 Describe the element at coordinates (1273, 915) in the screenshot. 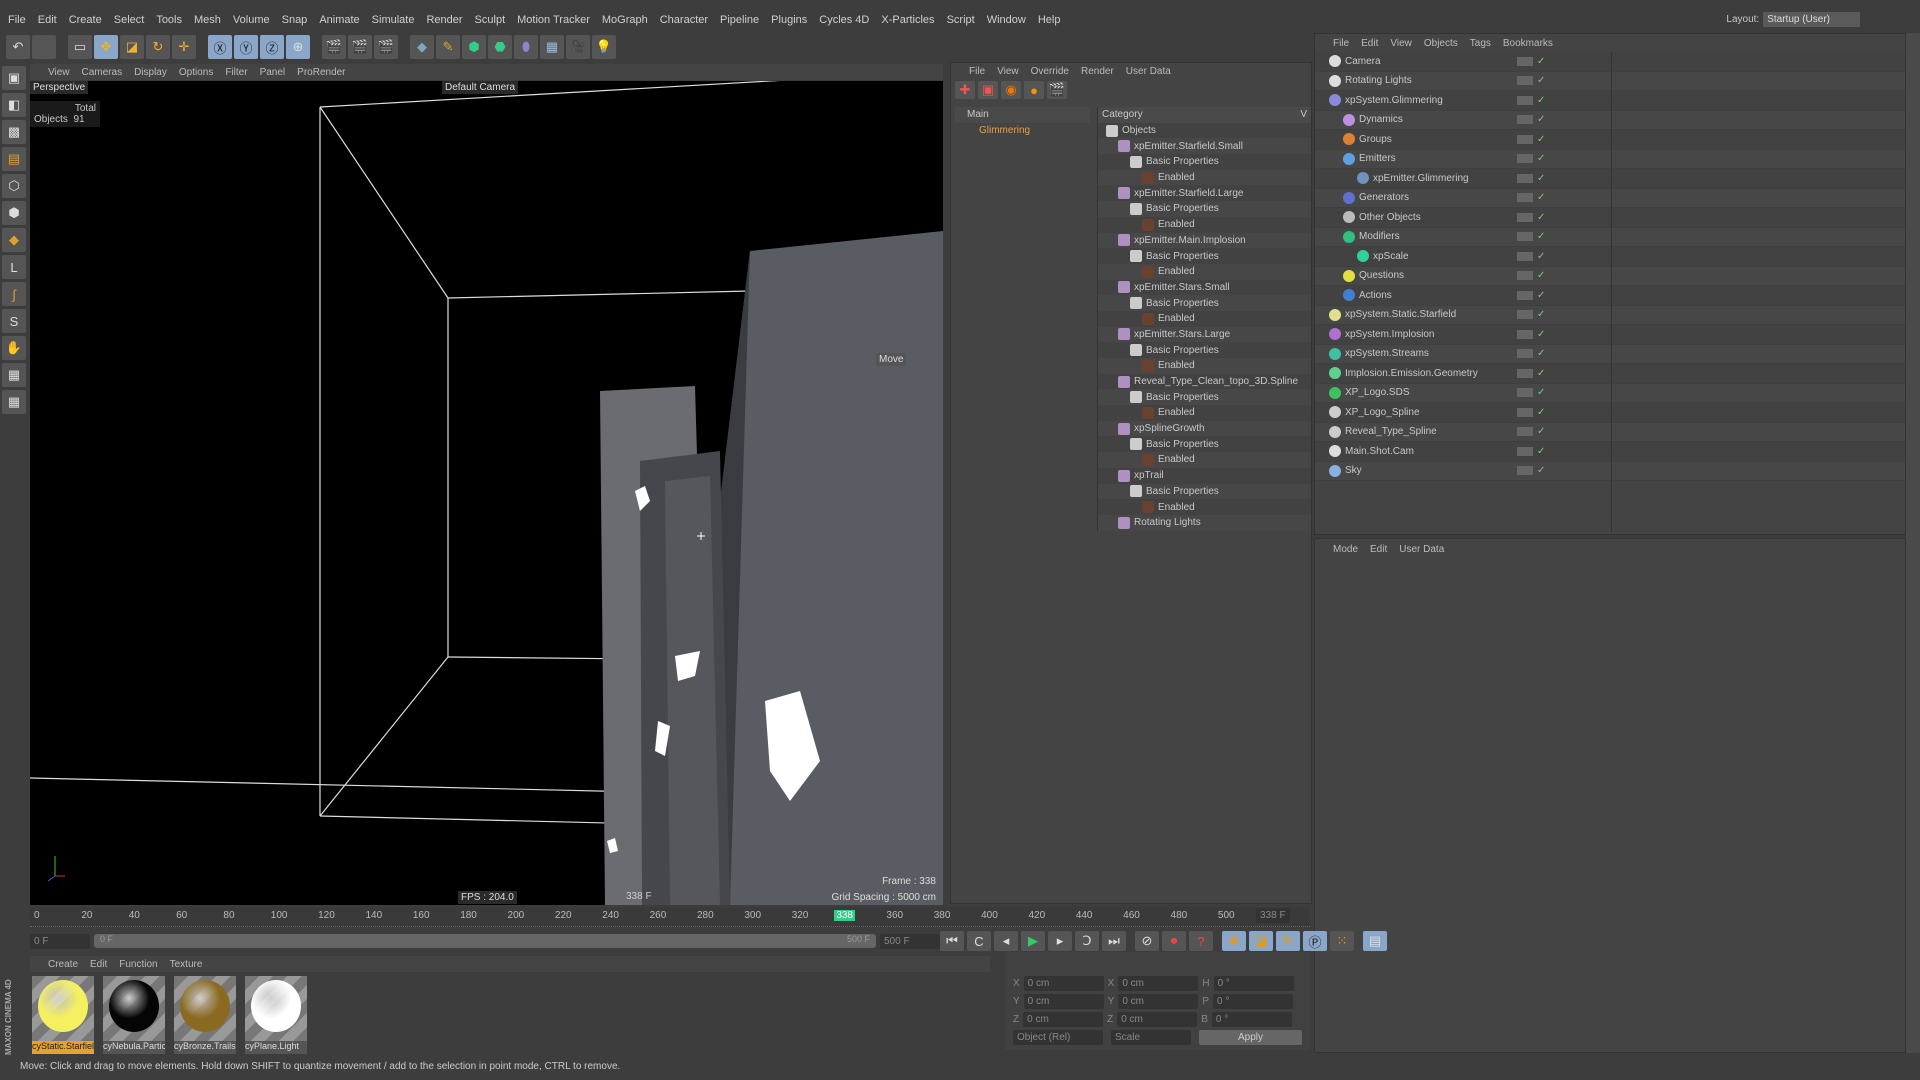

I see `current-frame-field: 338 F` at that location.